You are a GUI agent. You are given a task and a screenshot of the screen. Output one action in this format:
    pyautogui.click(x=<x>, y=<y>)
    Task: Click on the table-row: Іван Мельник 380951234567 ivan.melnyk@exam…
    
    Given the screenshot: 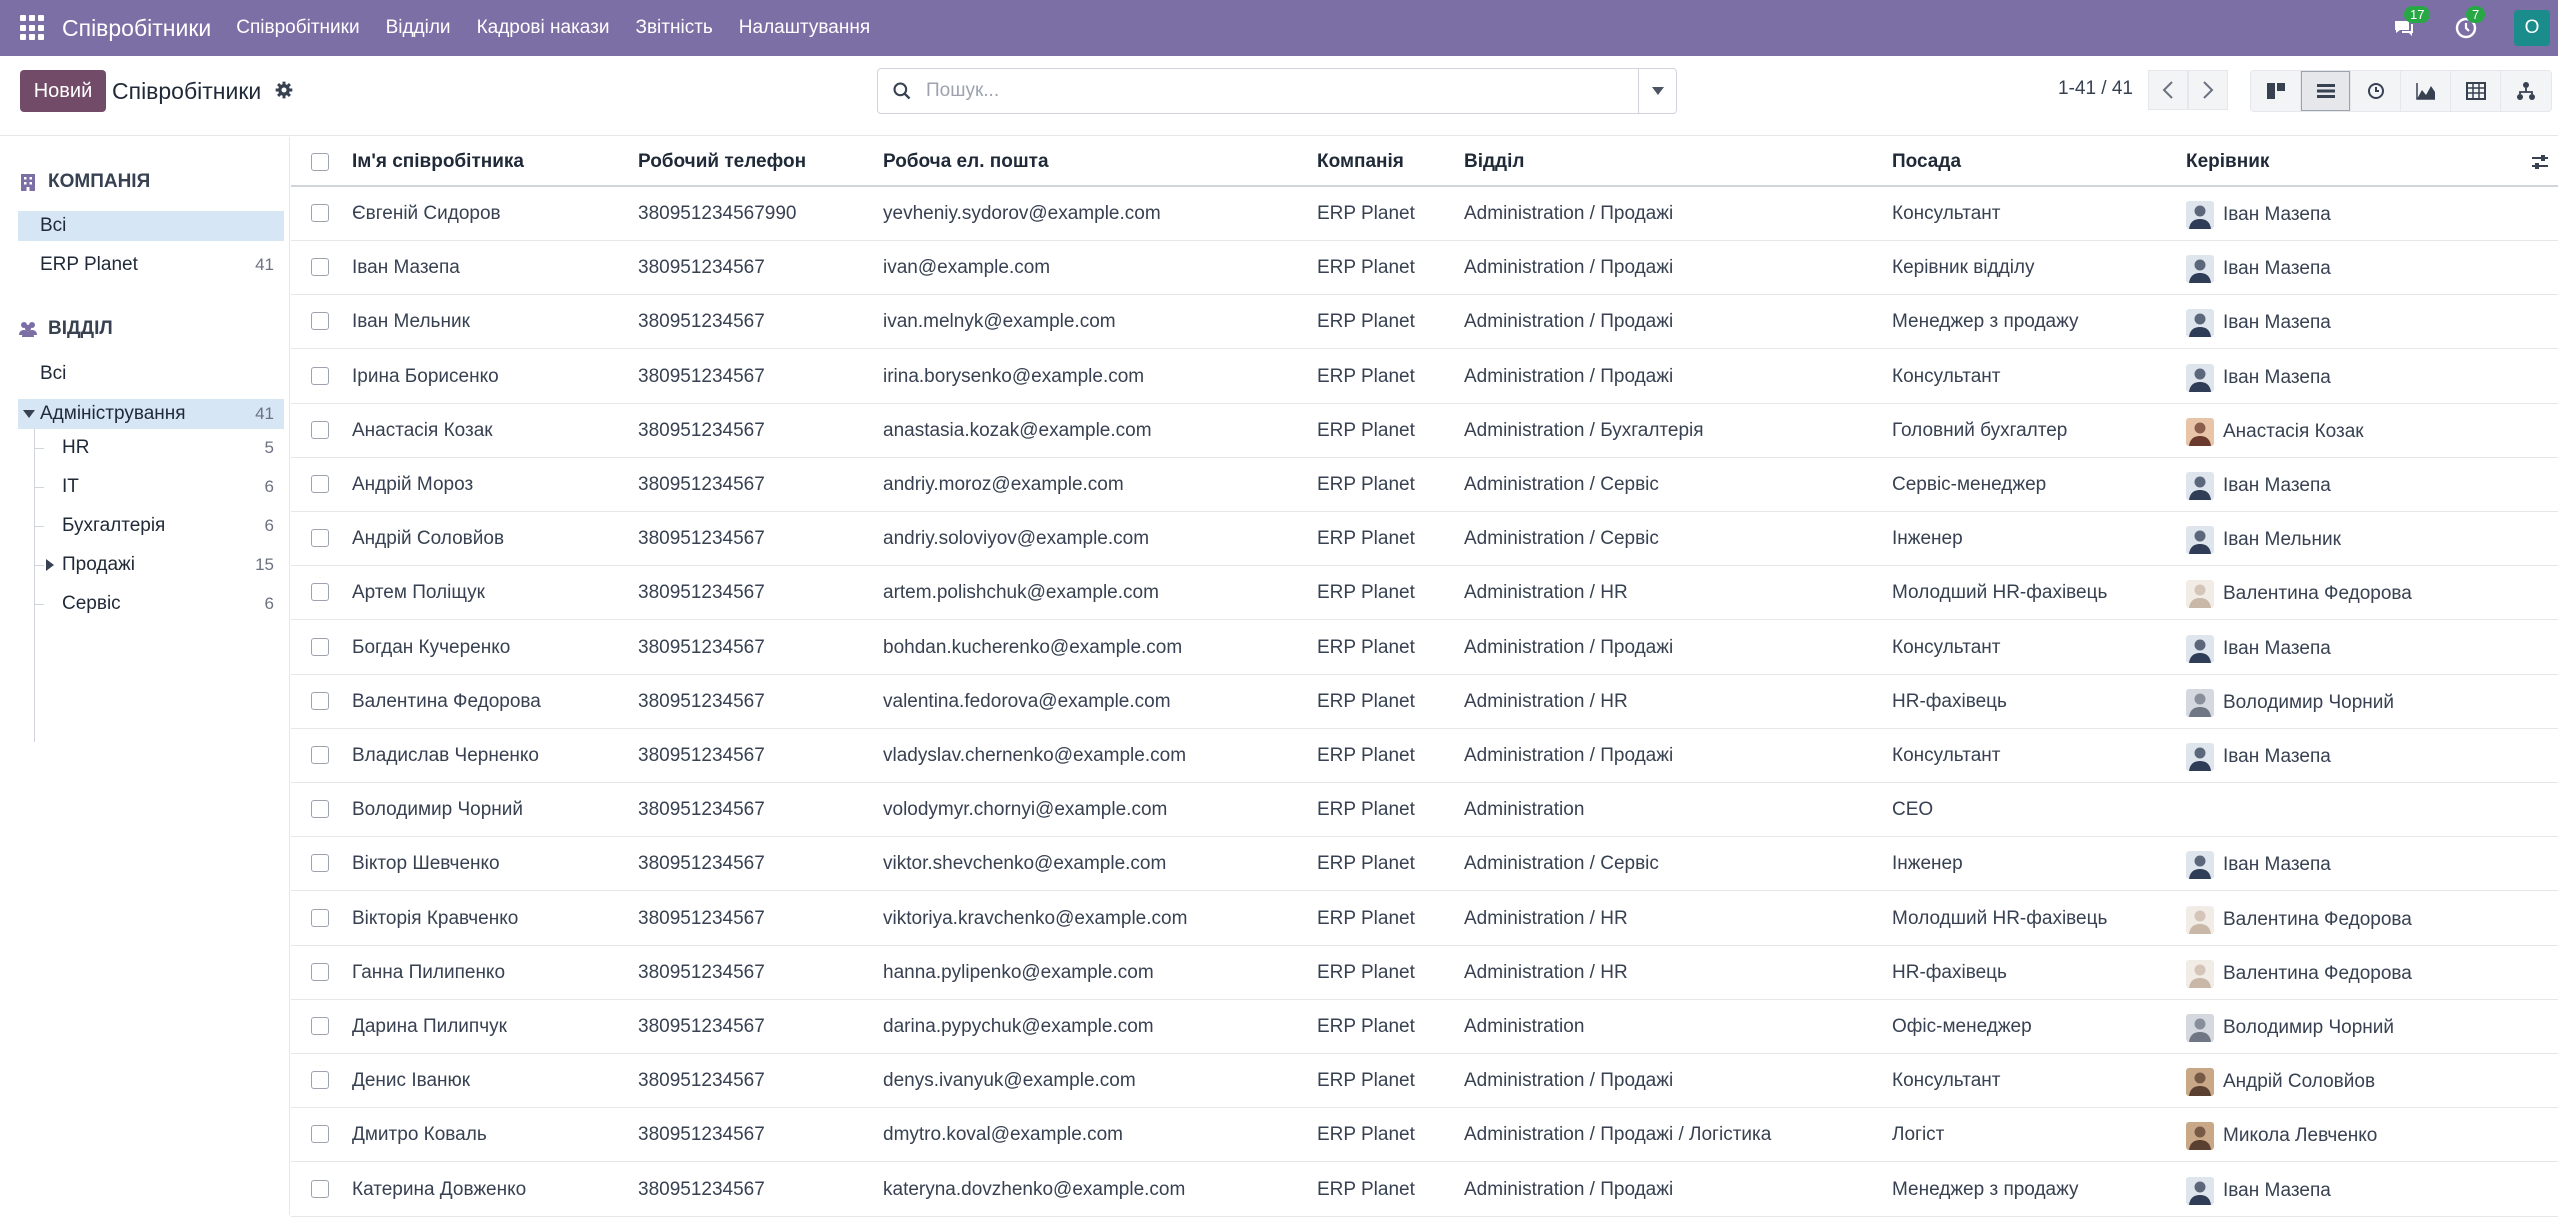 What is the action you would take?
    pyautogui.click(x=1424, y=322)
    